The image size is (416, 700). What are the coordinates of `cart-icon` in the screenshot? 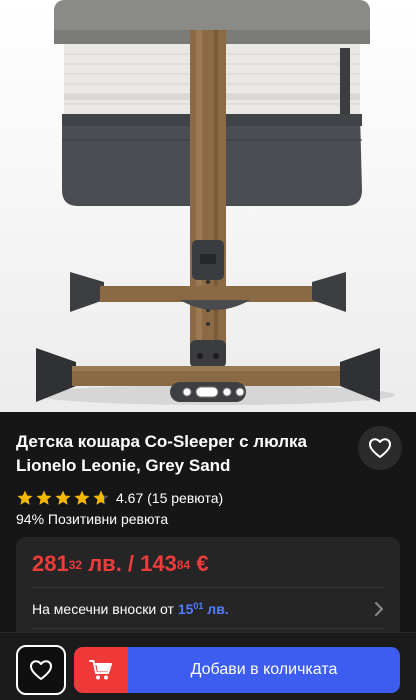 It's located at (100, 670).